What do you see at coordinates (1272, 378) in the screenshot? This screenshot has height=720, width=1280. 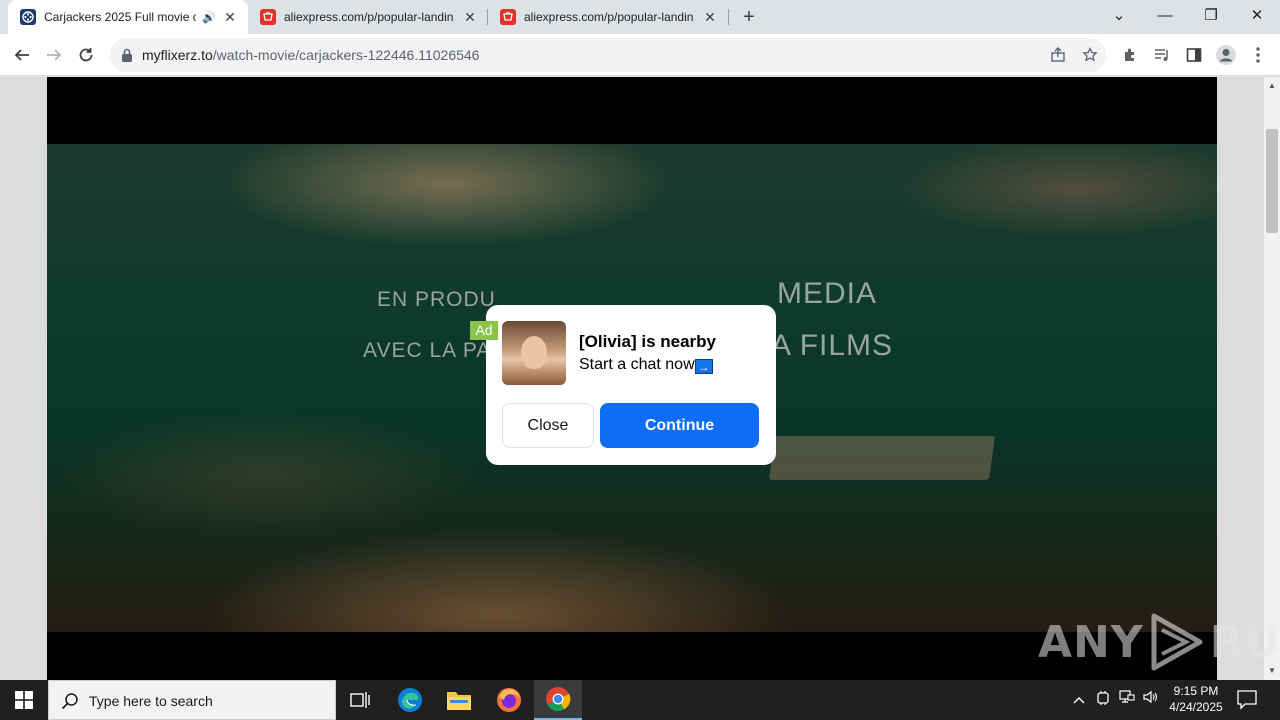 I see `page-scrollbar: ▲ ▼` at bounding box center [1272, 378].